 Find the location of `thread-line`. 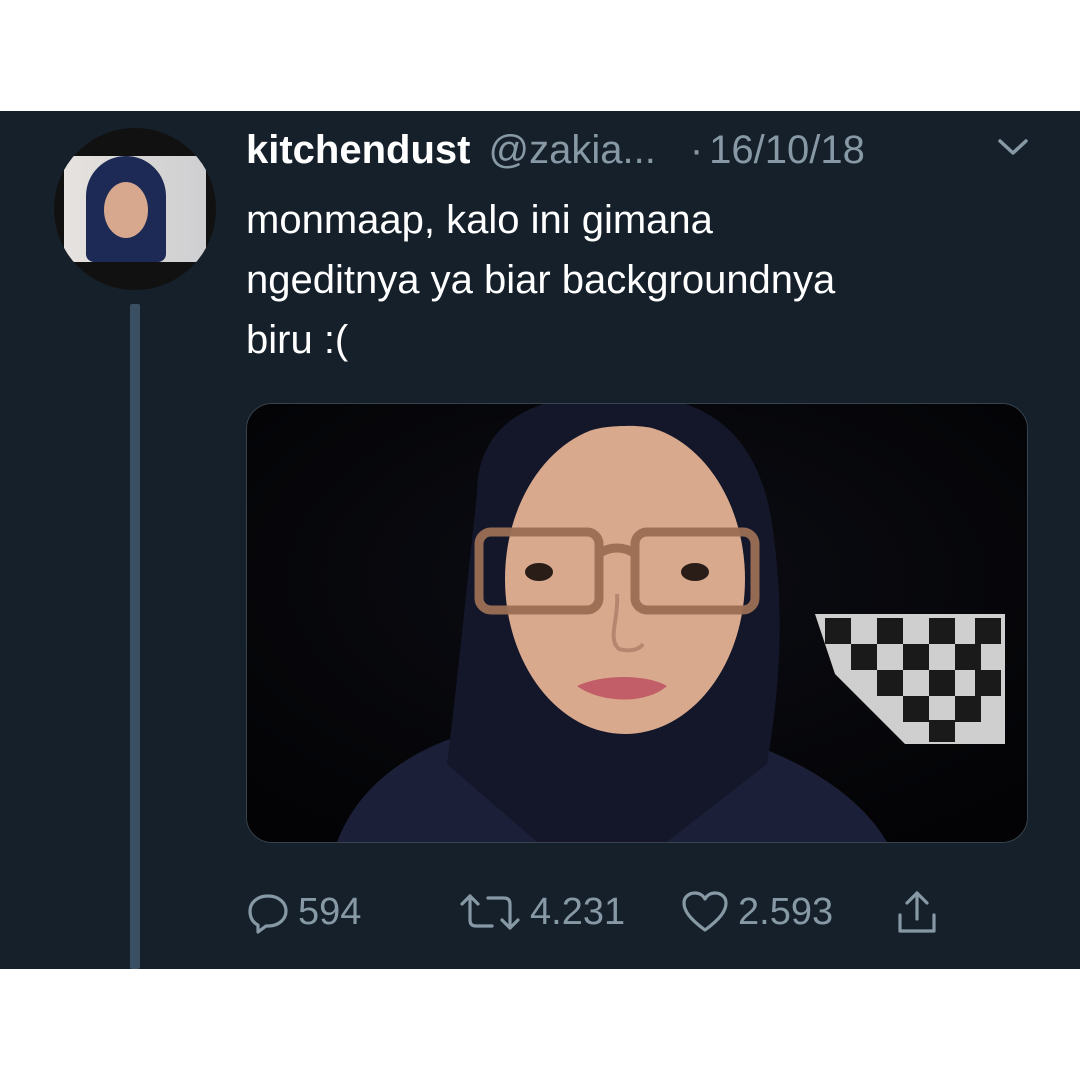

thread-line is located at coordinates (135, 636).